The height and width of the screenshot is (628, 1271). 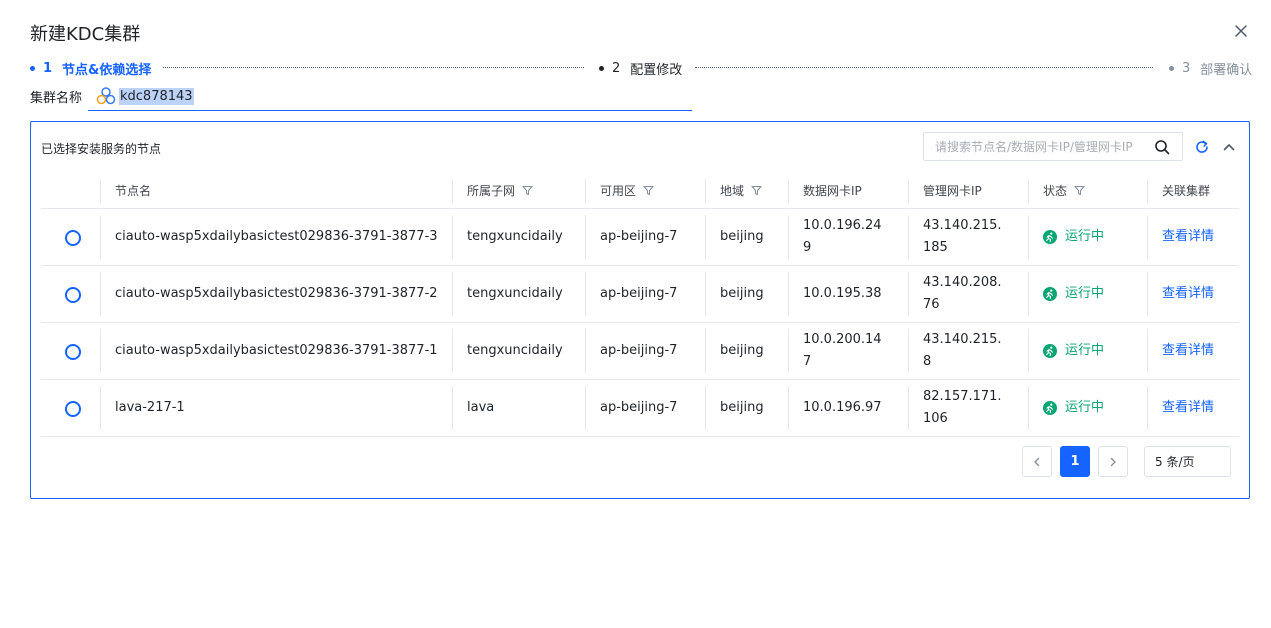 I want to click on prev-page-button, so click(x=1037, y=461).